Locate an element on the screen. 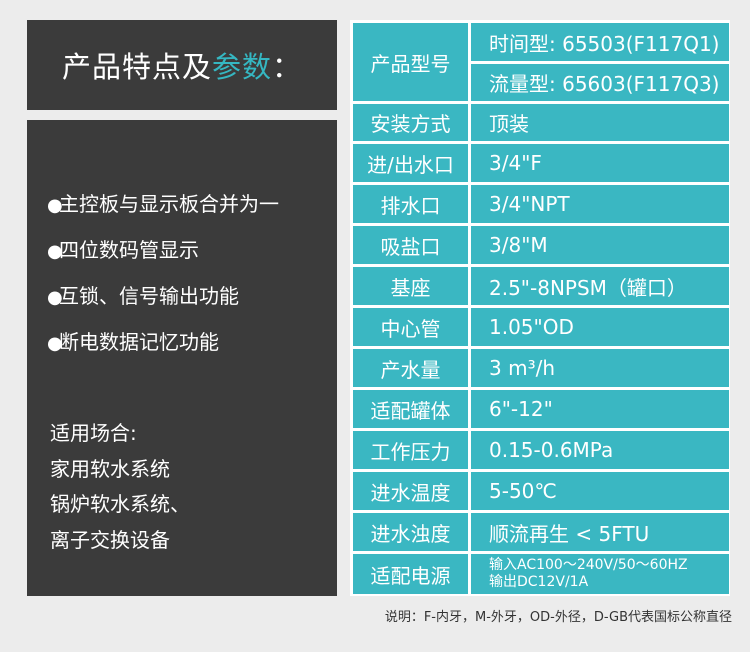  spec-value: 3/8"M is located at coordinates (600, 245).